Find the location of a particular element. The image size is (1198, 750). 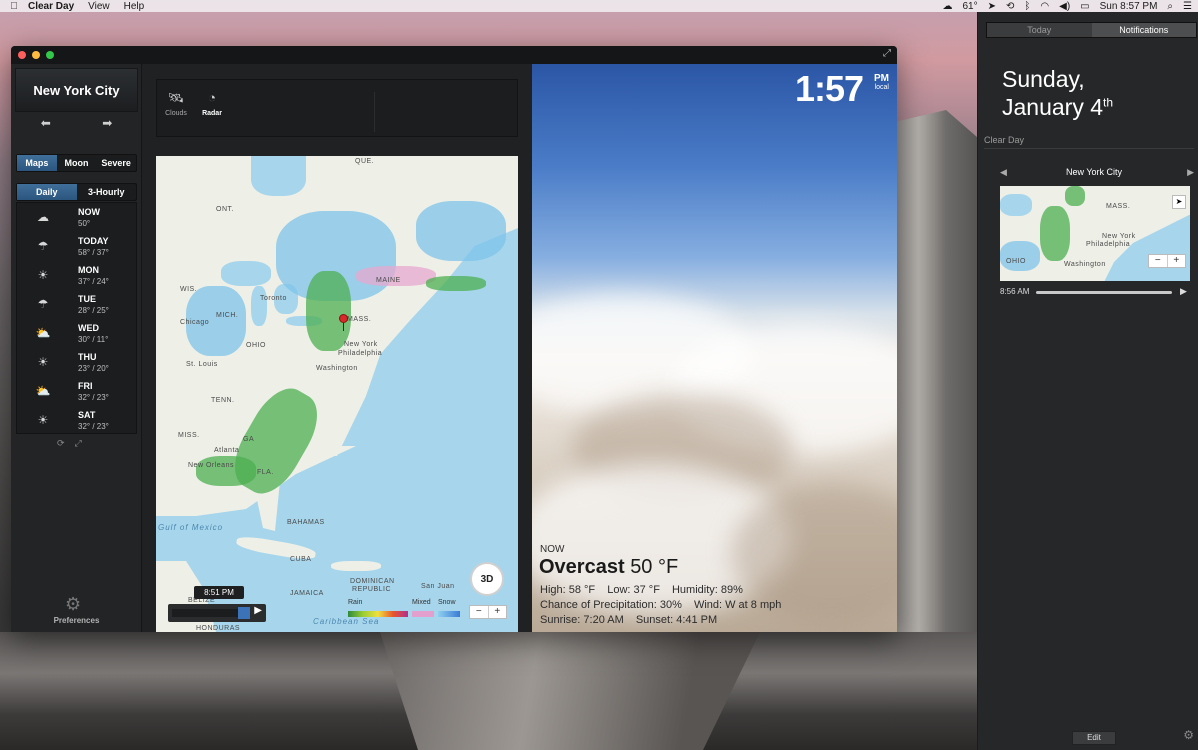

radar-timeline: ▶ is located at coordinates (217, 613).